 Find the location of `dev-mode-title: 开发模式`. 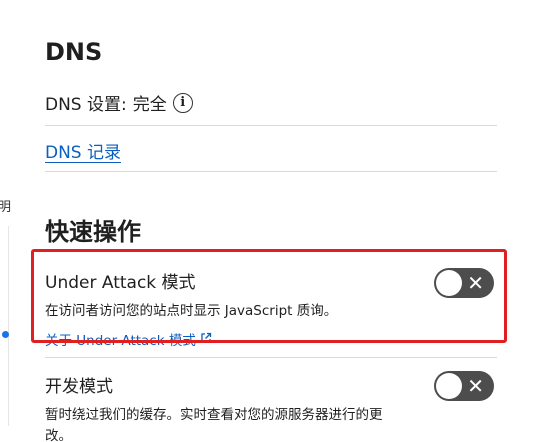

dev-mode-title: 开发模式 is located at coordinates (79, 387).